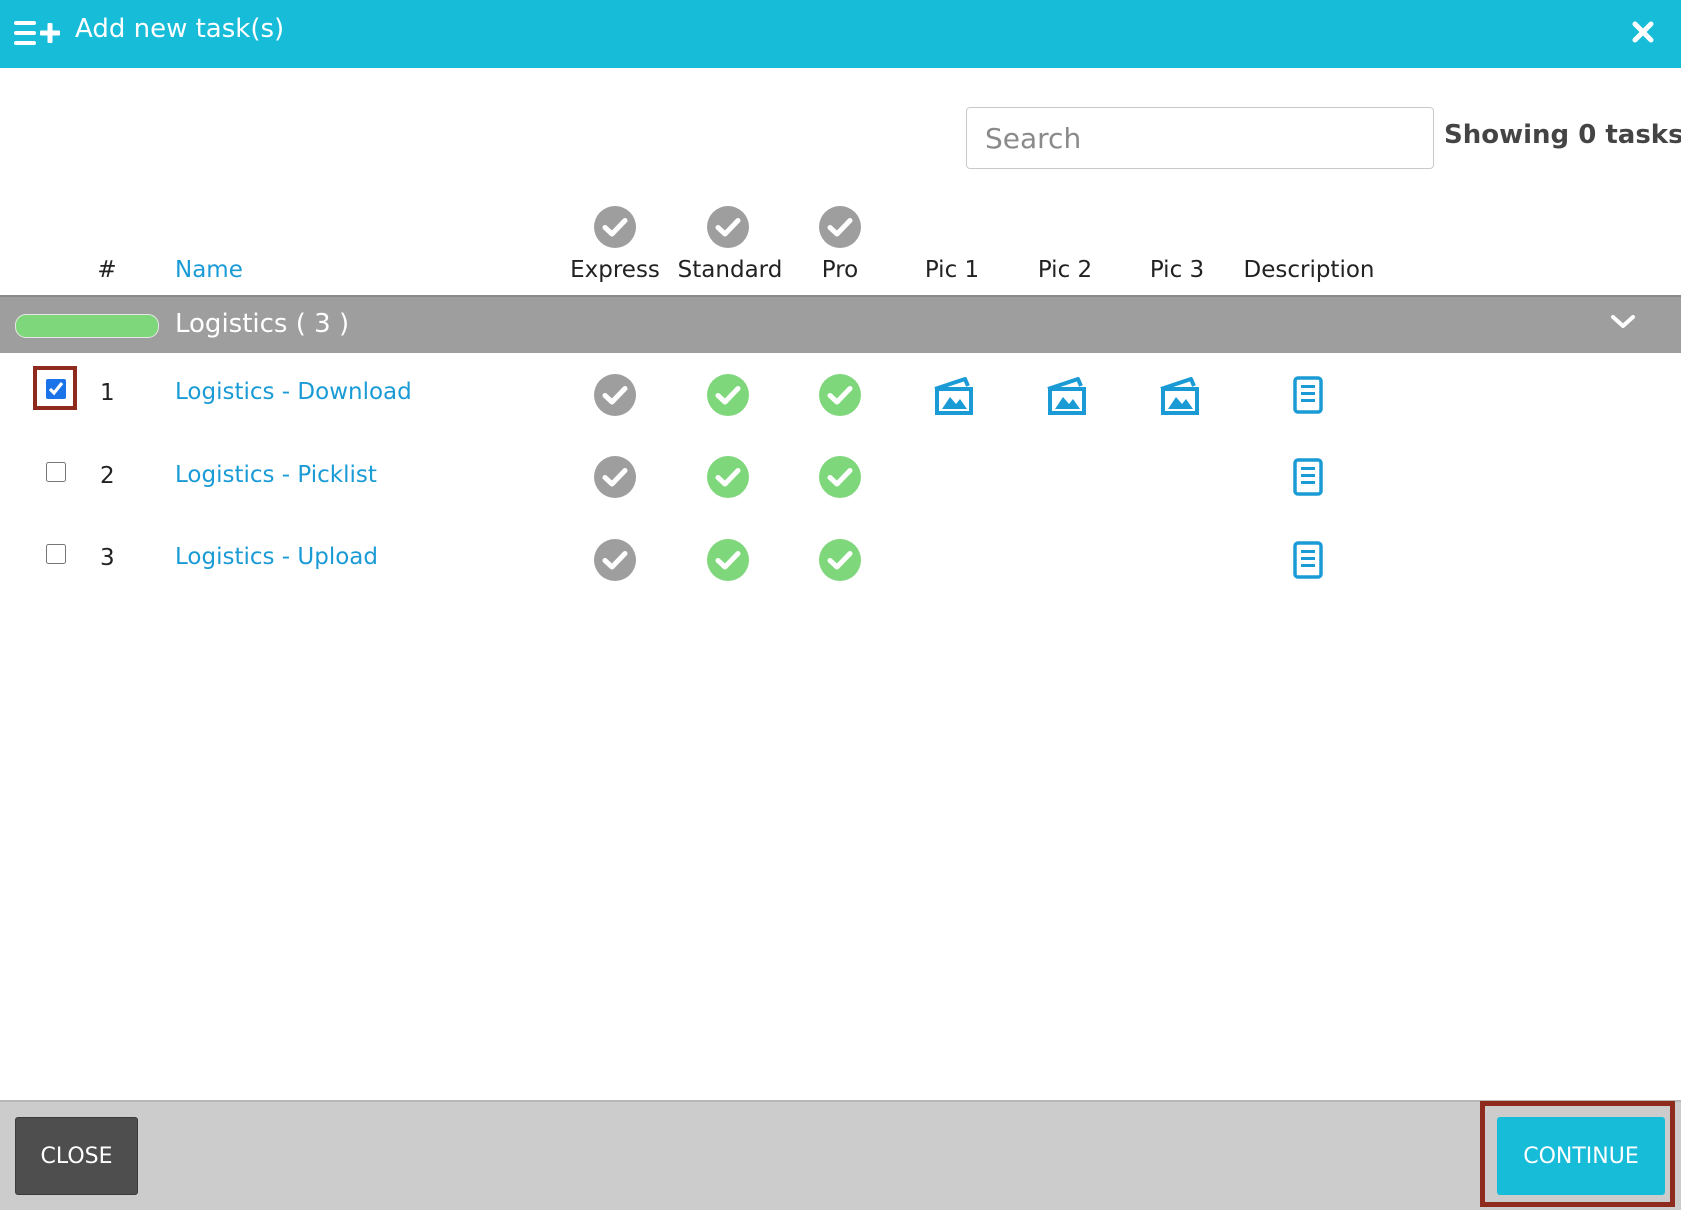 This screenshot has height=1210, width=1681. What do you see at coordinates (952, 270) in the screenshot?
I see `column-pic1: Pic 1` at bounding box center [952, 270].